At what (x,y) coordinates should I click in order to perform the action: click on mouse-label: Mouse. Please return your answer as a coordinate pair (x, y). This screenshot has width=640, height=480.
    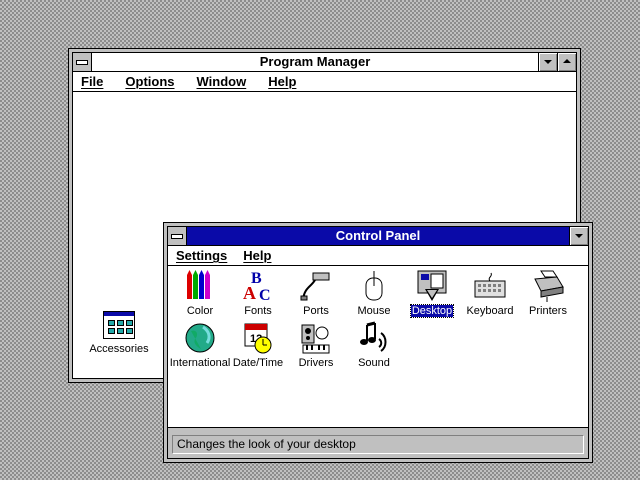
    Looking at the image, I should click on (374, 311).